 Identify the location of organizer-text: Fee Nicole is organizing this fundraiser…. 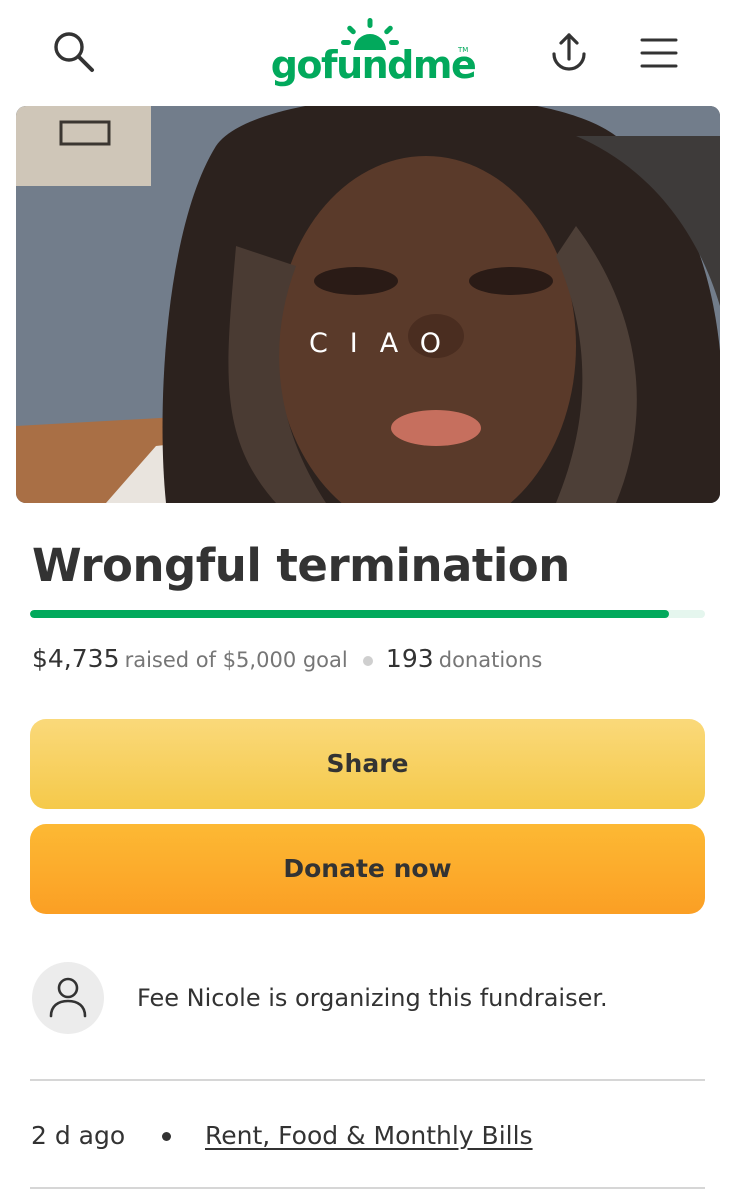
(372, 998).